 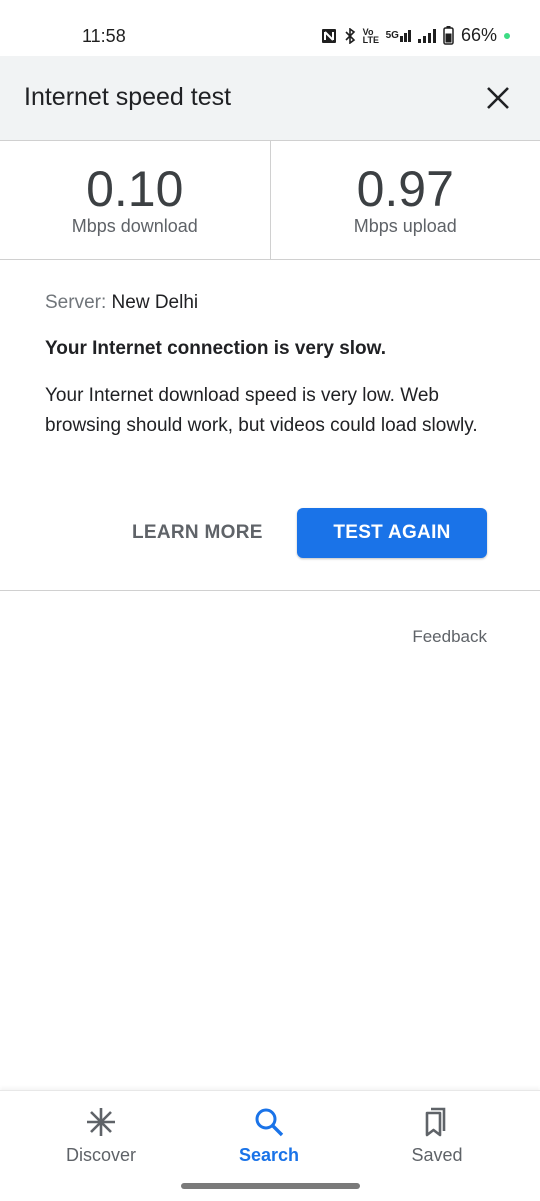 What do you see at coordinates (270, 98) in the screenshot?
I see `header: Internet speed test` at bounding box center [270, 98].